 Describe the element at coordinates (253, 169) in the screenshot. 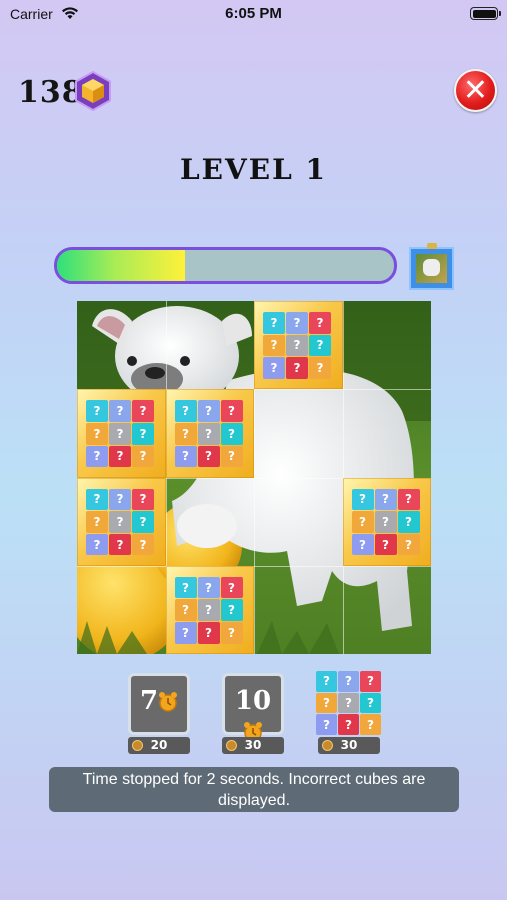

I see `level-title: LEVEL 1` at that location.